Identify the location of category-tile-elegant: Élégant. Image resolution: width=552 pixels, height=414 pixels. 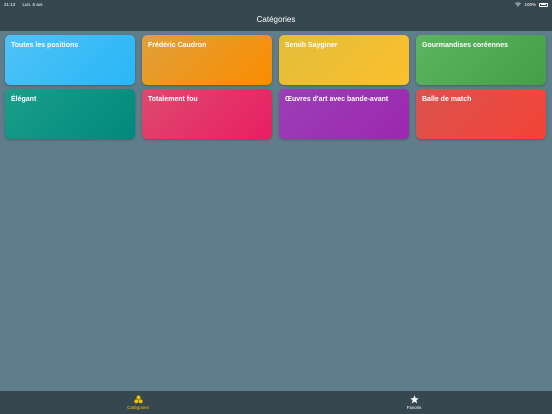
(70, 114).